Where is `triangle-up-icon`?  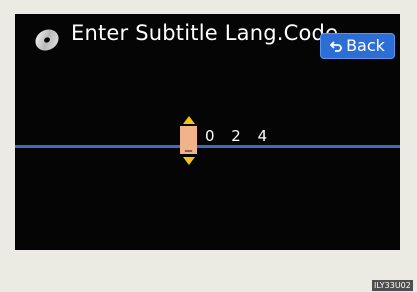
triangle-up-icon is located at coordinates (189, 120).